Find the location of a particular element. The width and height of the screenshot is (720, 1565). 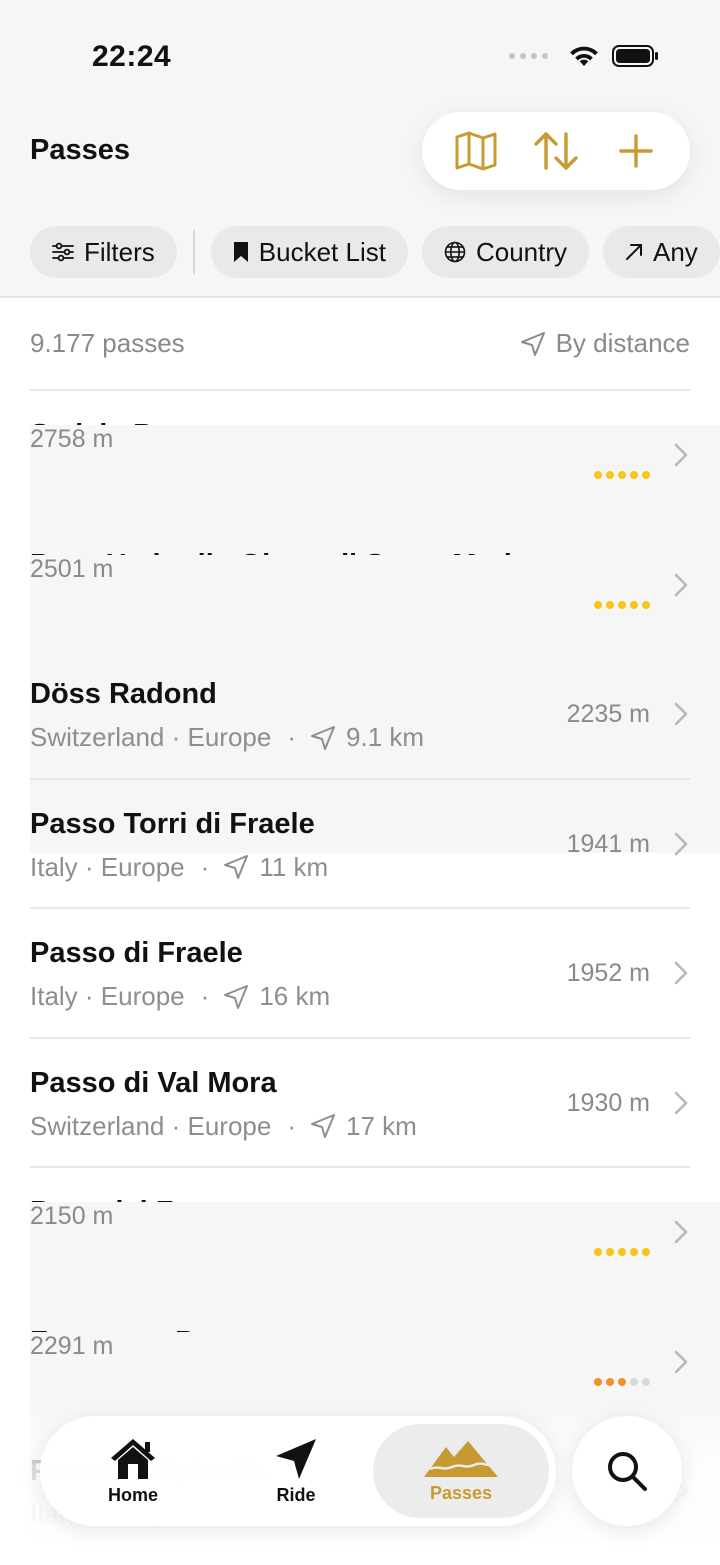

add-button is located at coordinates (636, 151).